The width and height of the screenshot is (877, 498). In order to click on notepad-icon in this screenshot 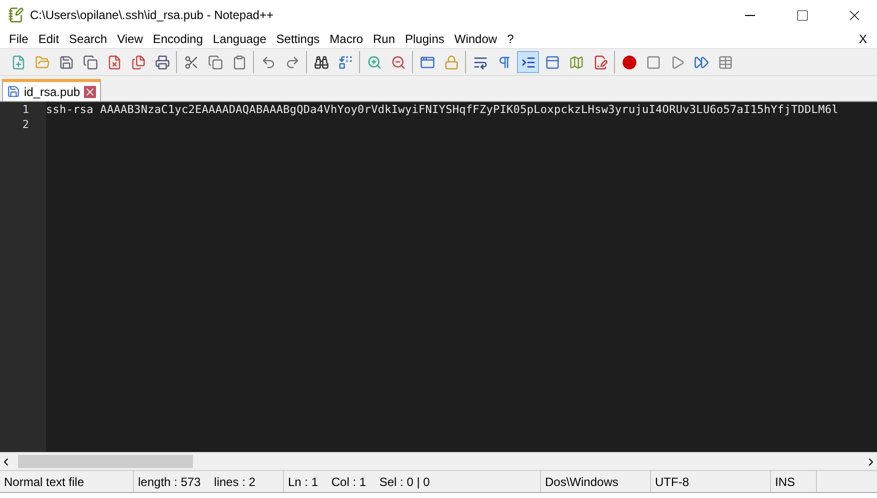, I will do `click(16, 15)`.